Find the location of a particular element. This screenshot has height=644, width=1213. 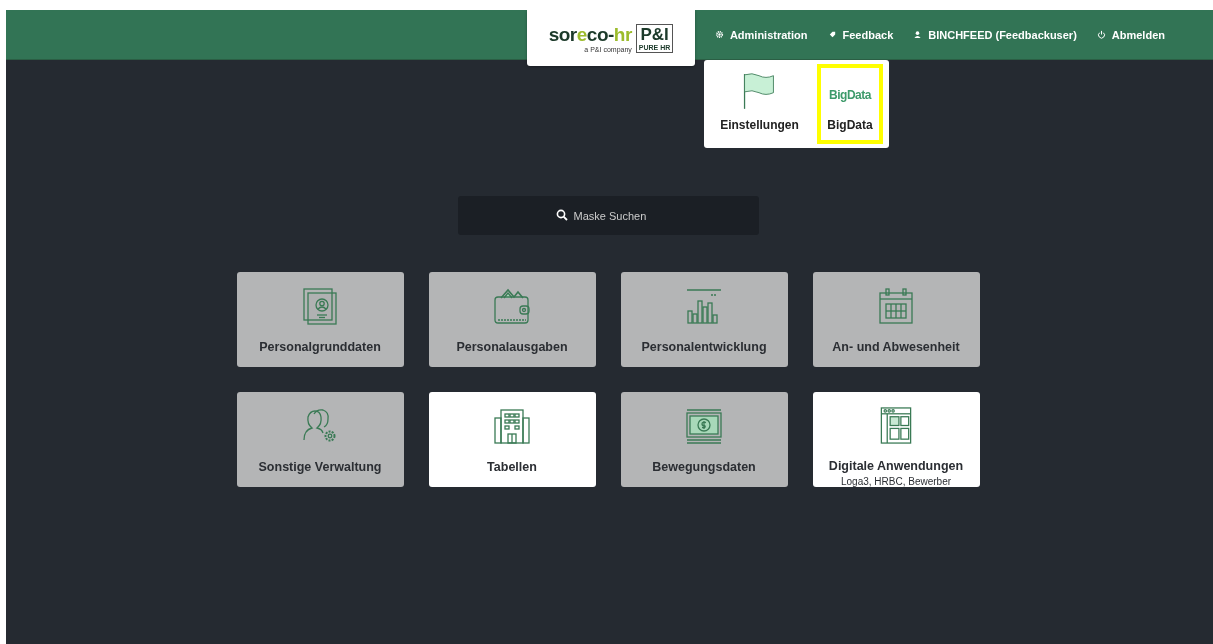

bigdata-logo: BigData is located at coordinates (850, 94).